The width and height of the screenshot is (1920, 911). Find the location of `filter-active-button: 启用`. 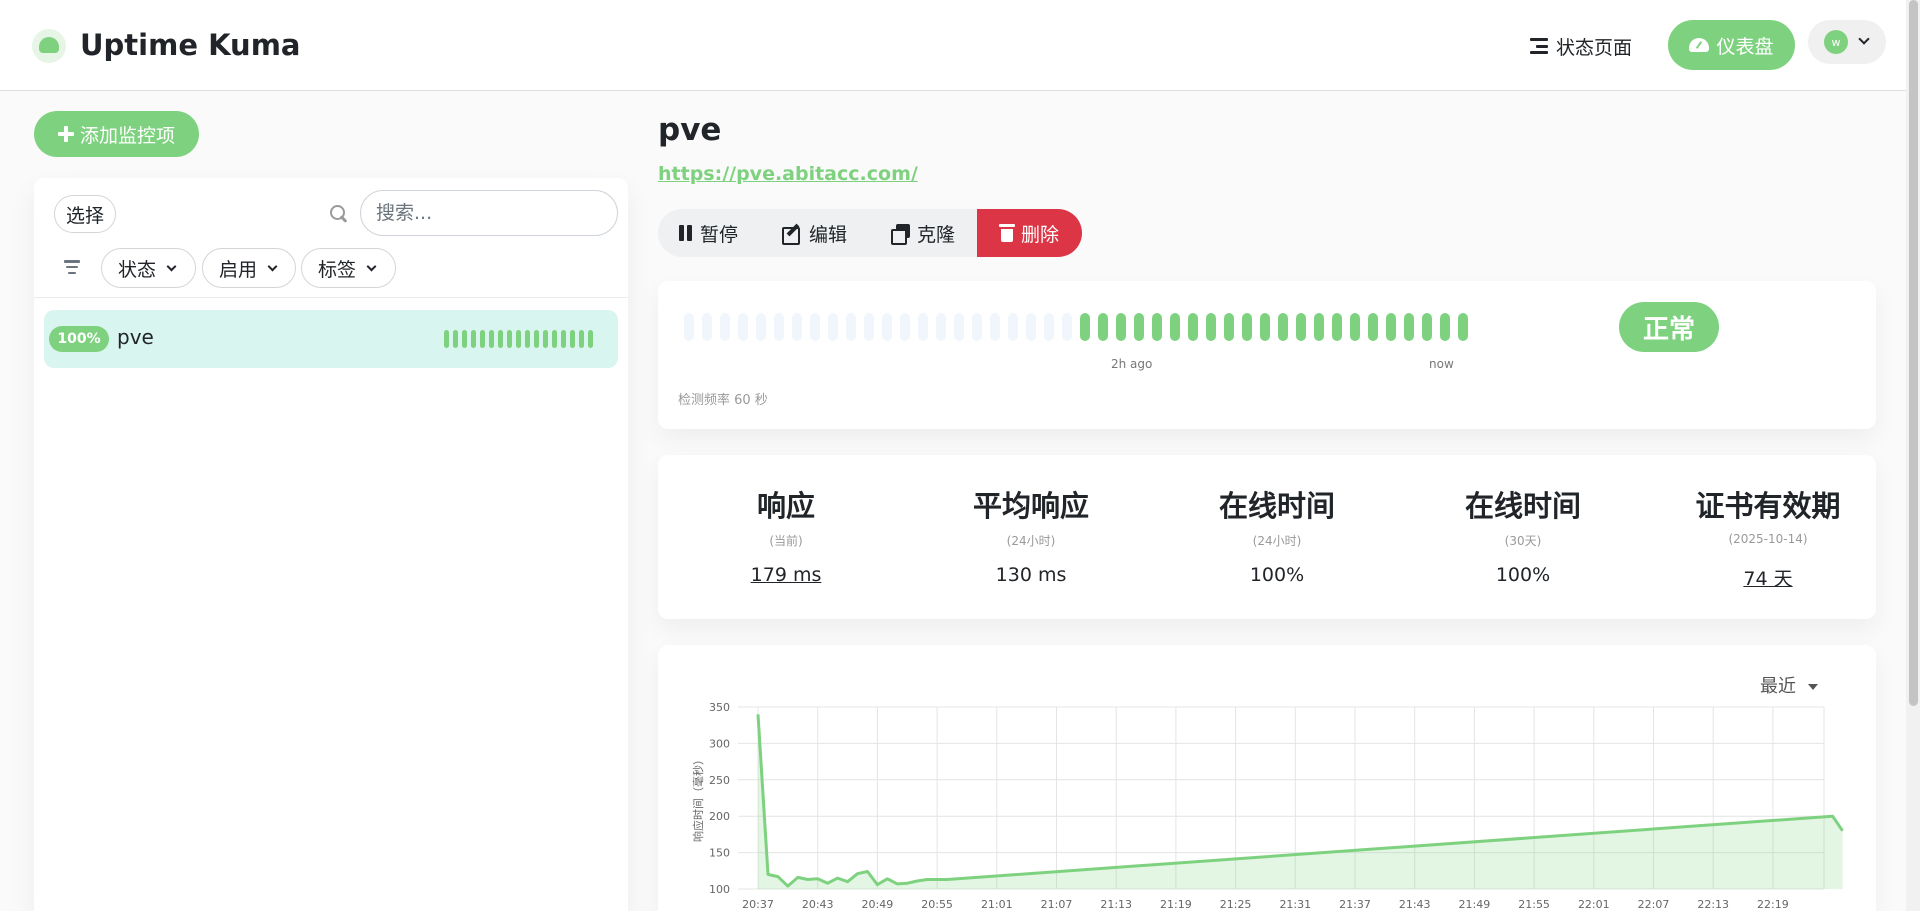

filter-active-button: 启用 is located at coordinates (249, 268).